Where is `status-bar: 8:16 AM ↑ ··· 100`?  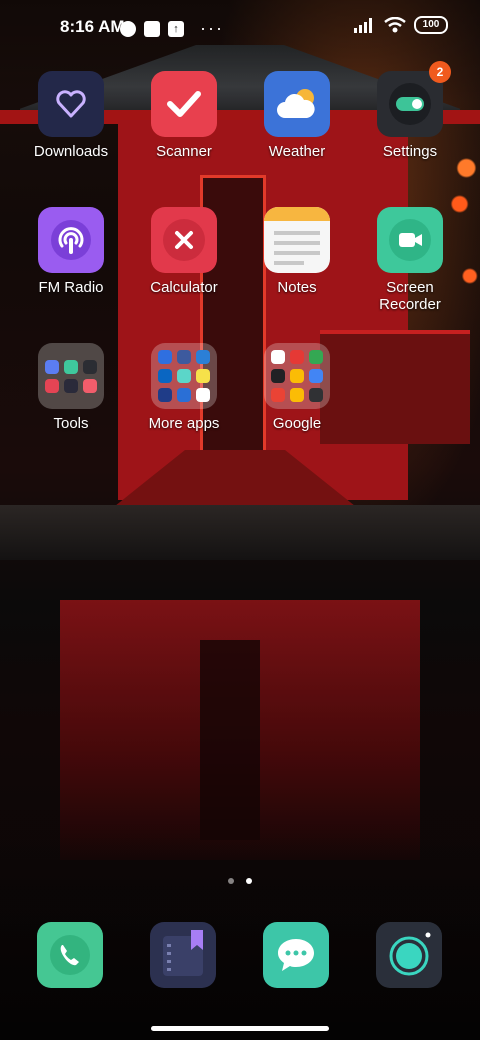 status-bar: 8:16 AM ↑ ··· 100 is located at coordinates (240, 28).